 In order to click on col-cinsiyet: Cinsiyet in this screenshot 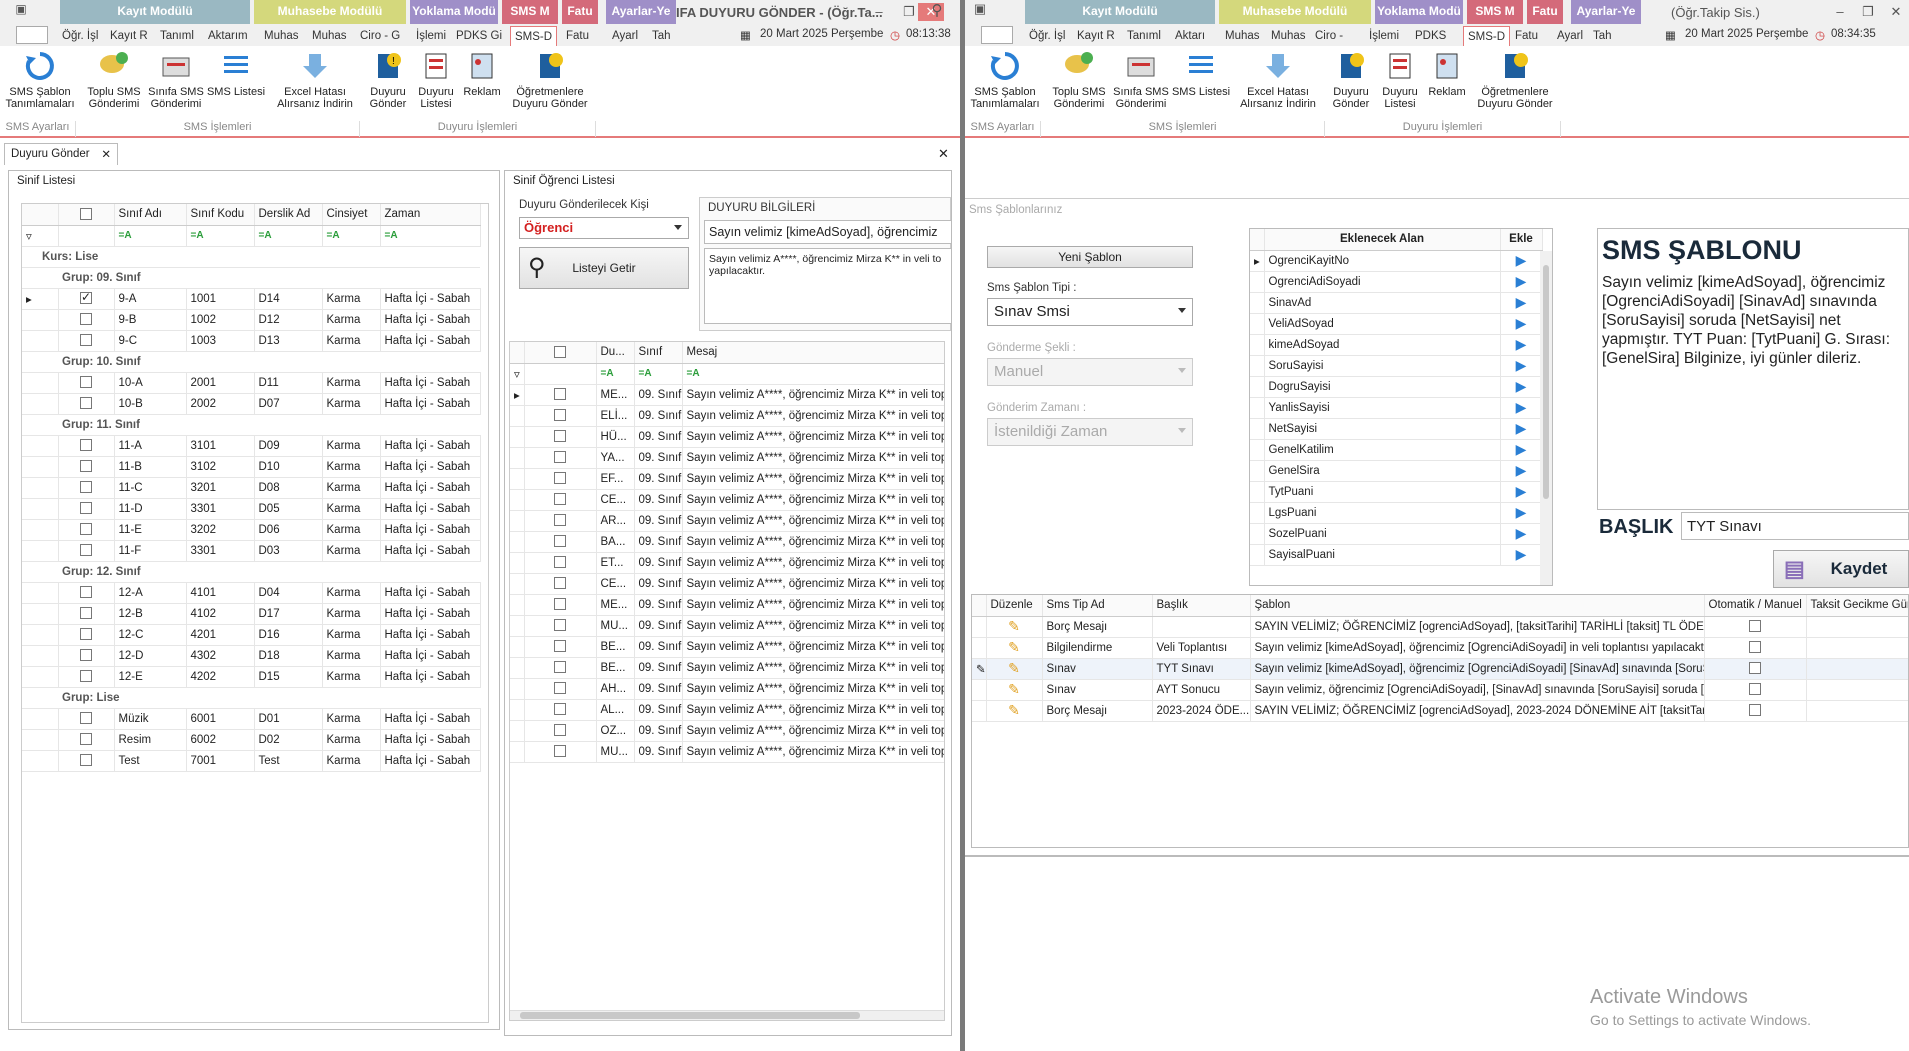, I will do `click(351, 215)`.